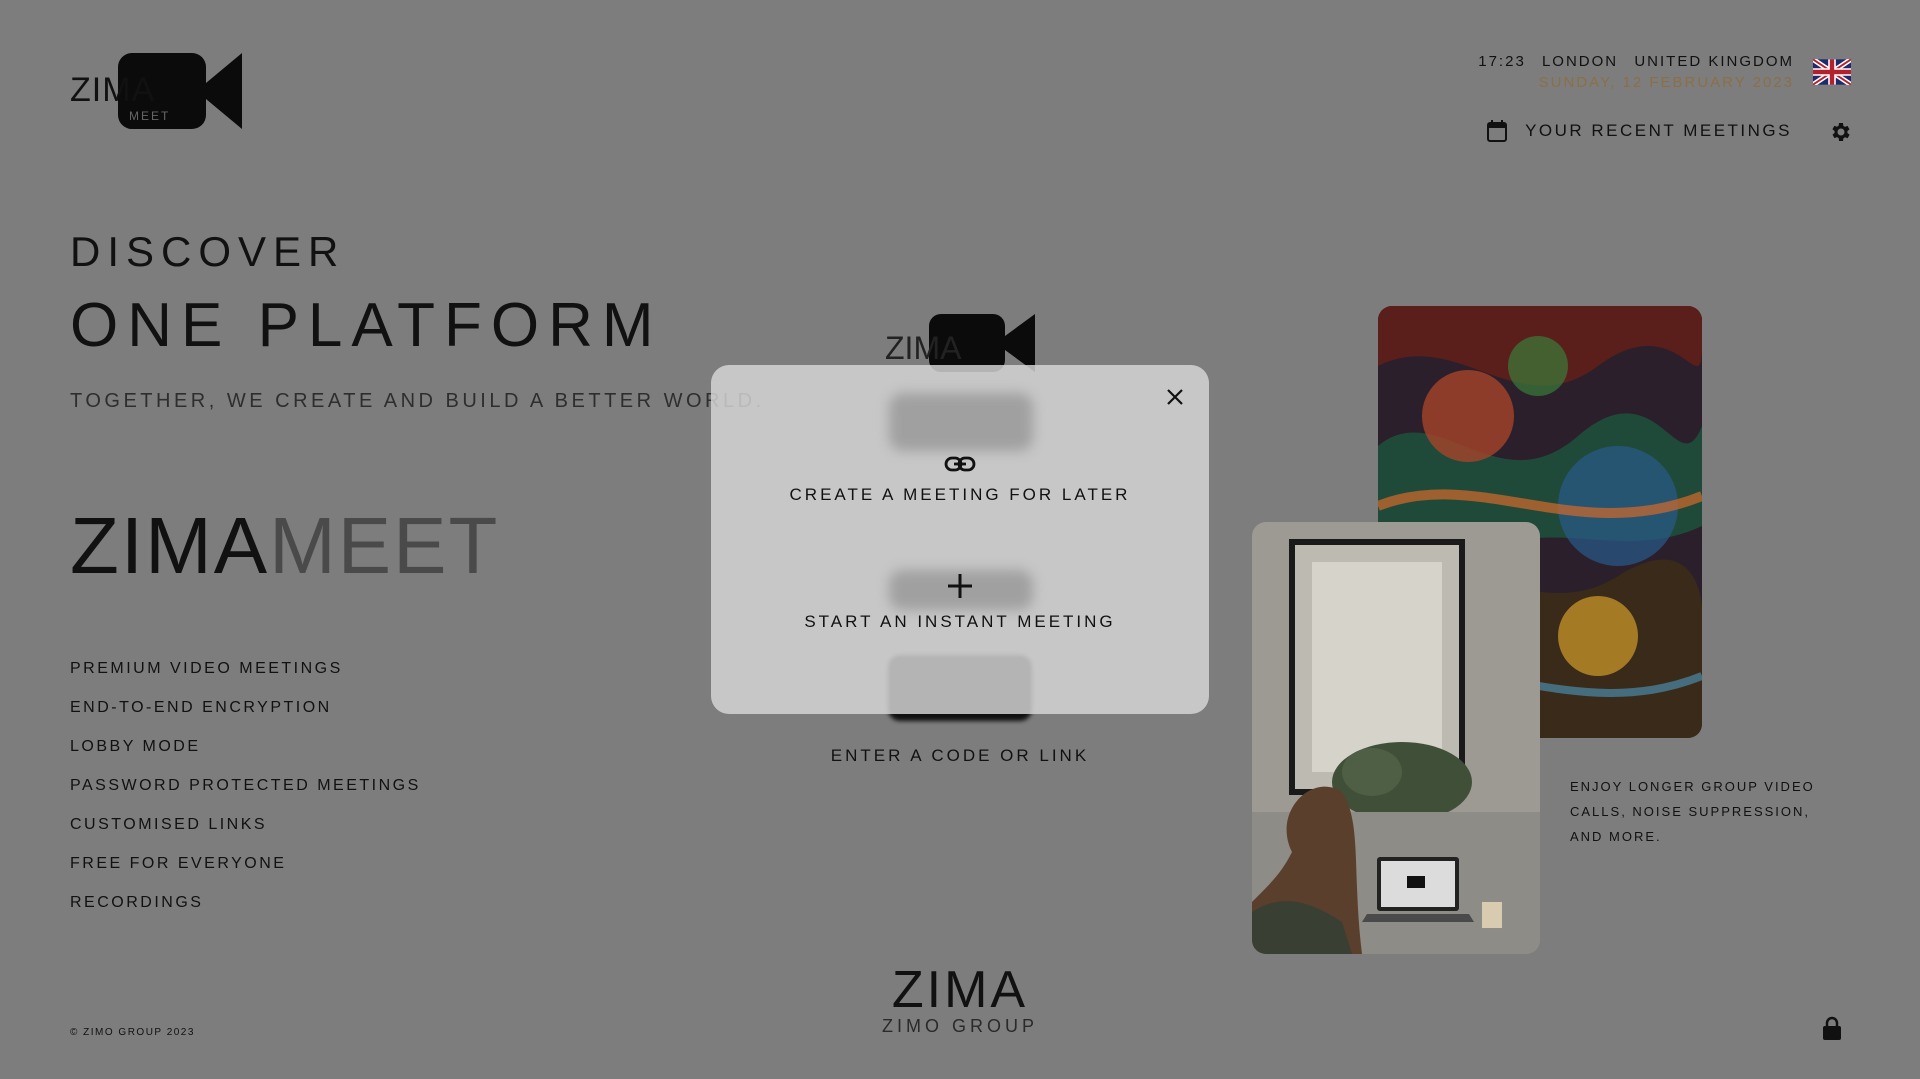 Image resolution: width=1920 pixels, height=1079 pixels. I want to click on logo-sub: MEET, so click(150, 116).